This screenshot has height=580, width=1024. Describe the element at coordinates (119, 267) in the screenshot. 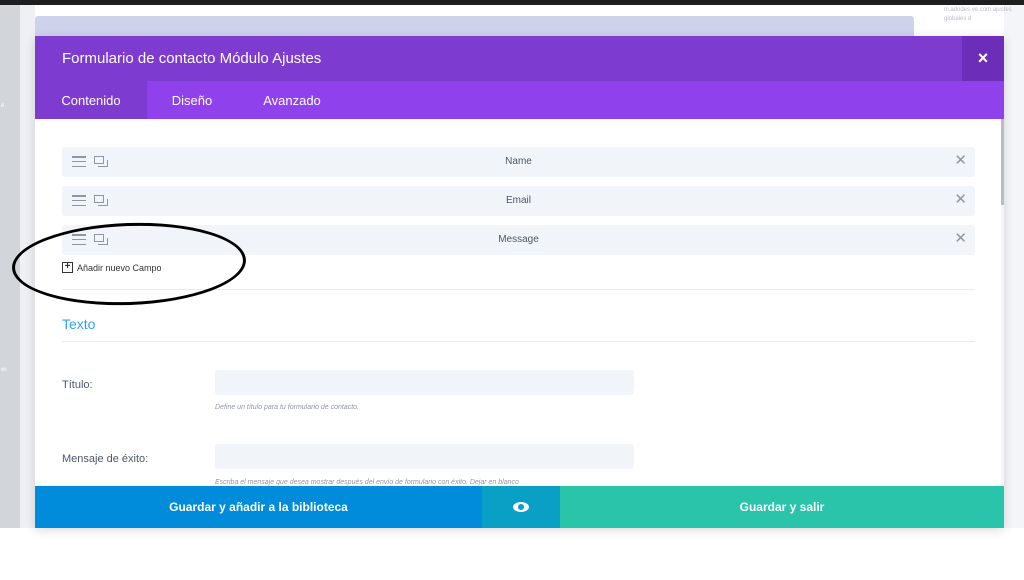

I see `add-field-label: Añadir nuevo Campo` at that location.